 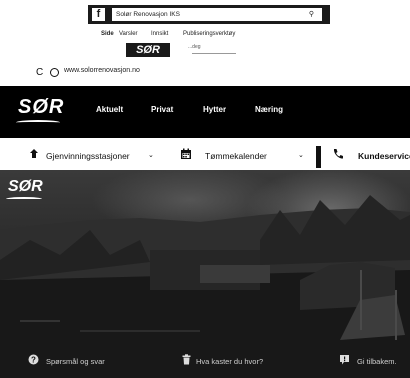 I want to click on calendar-icon, so click(x=186, y=153).